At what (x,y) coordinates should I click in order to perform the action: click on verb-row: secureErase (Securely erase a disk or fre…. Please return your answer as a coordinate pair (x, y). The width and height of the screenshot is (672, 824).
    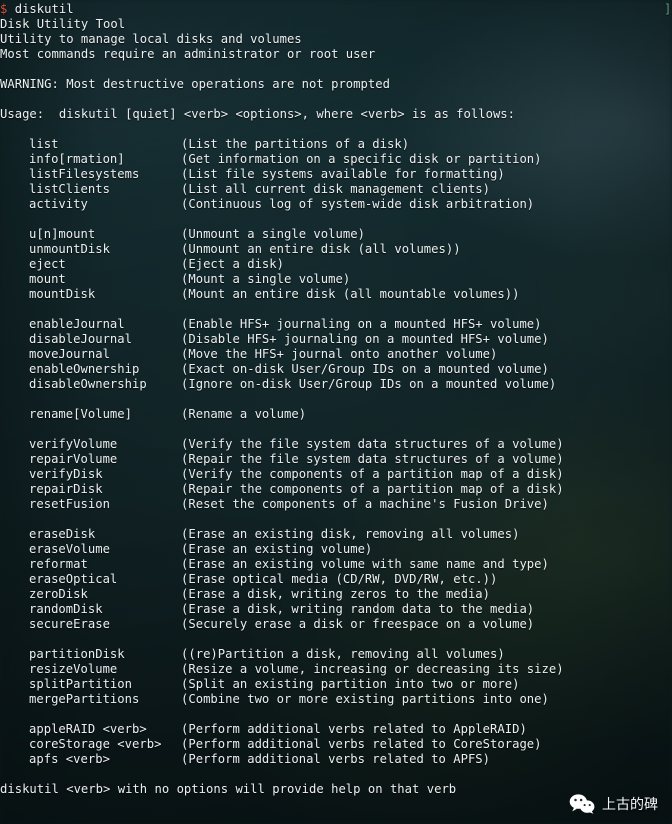
    Looking at the image, I should click on (267, 624).